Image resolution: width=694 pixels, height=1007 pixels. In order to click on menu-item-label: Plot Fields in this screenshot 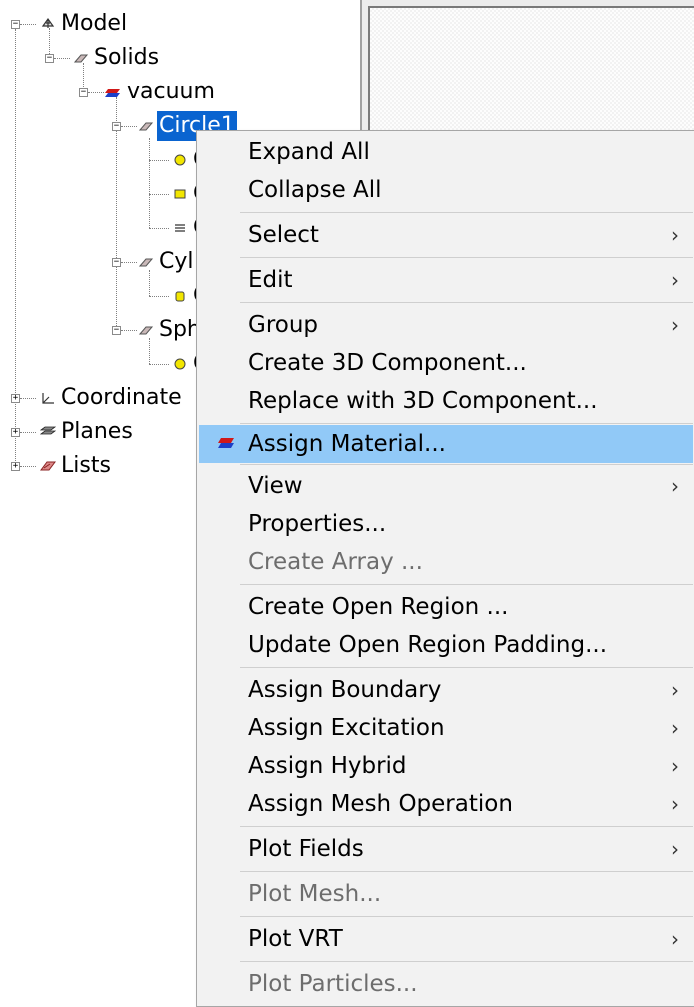, I will do `click(306, 849)`.